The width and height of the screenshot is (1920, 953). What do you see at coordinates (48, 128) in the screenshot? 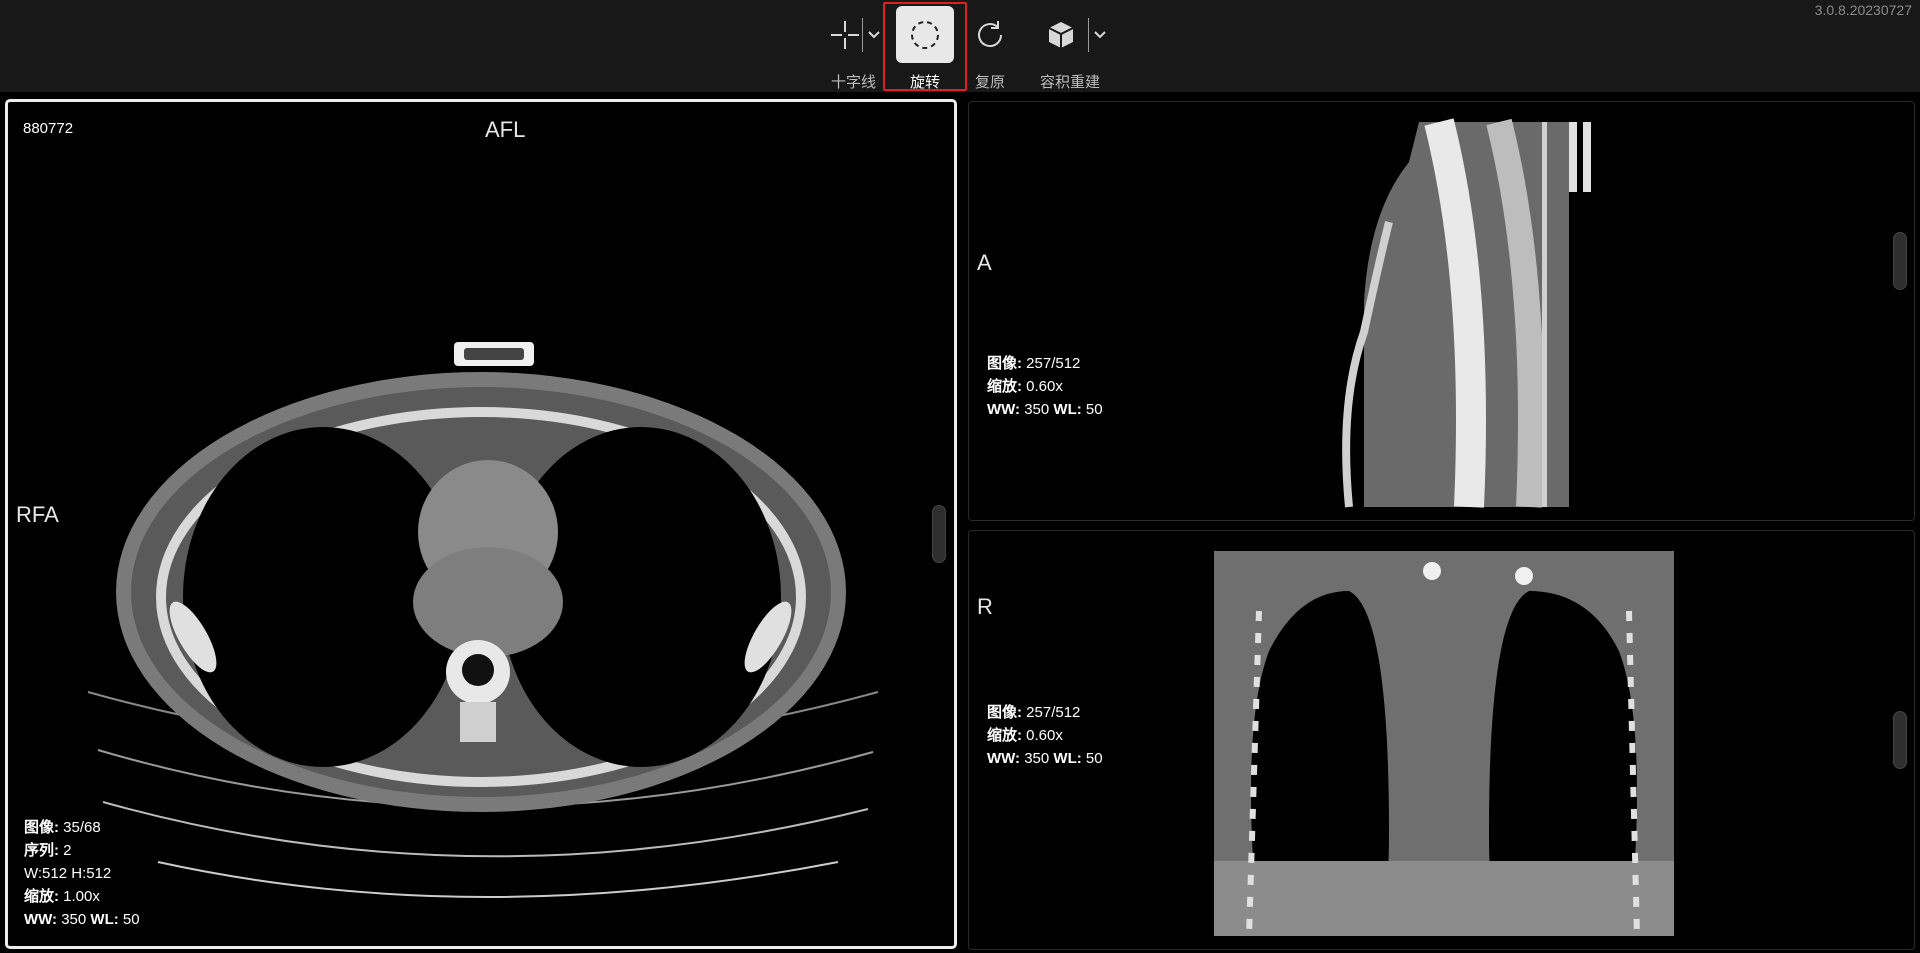
I see `patient-id: 880772` at bounding box center [48, 128].